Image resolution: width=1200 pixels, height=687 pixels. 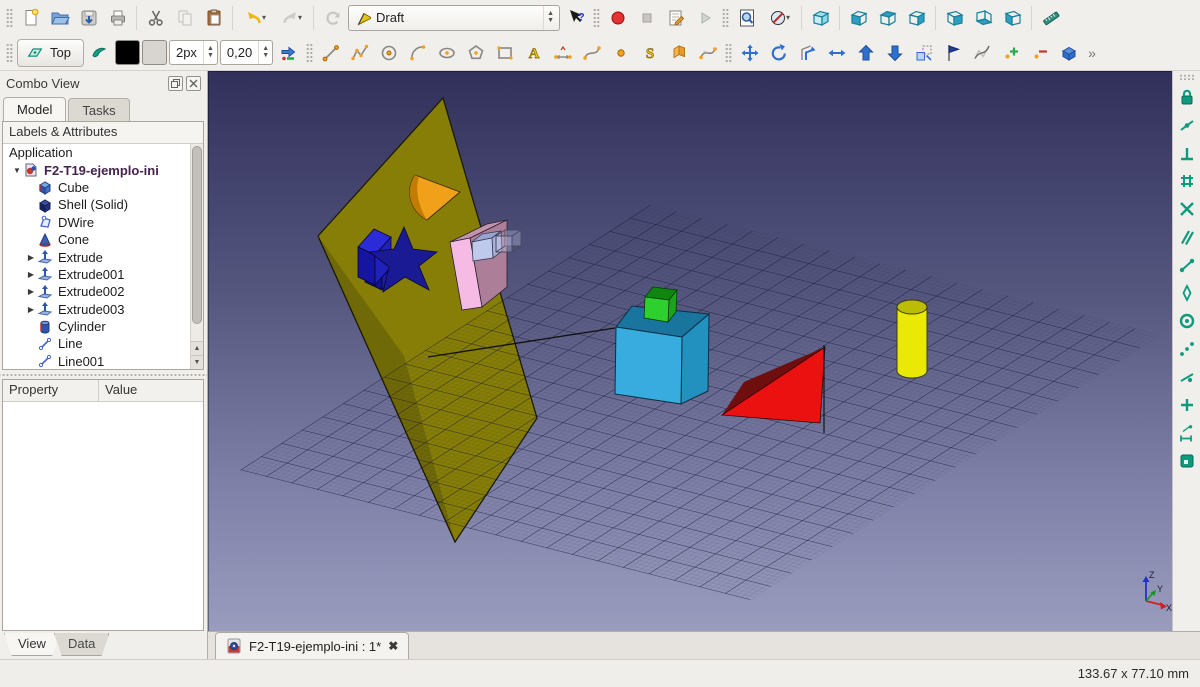 I want to click on scale-spin: 0,20 ▲ ▼, so click(x=246, y=52).